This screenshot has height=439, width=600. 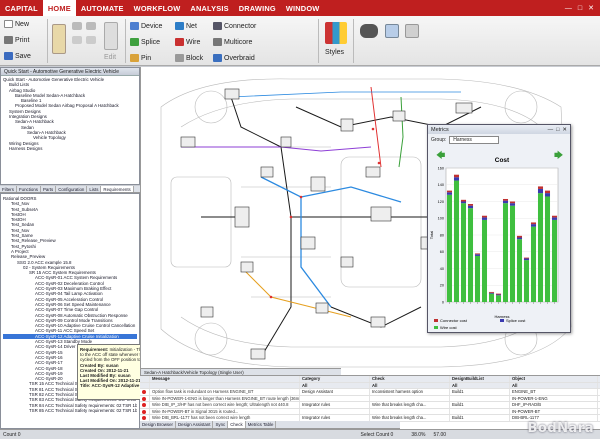 What do you see at coordinates (158, 424) in the screenshot?
I see `tab-item: Design Browser` at bounding box center [158, 424].